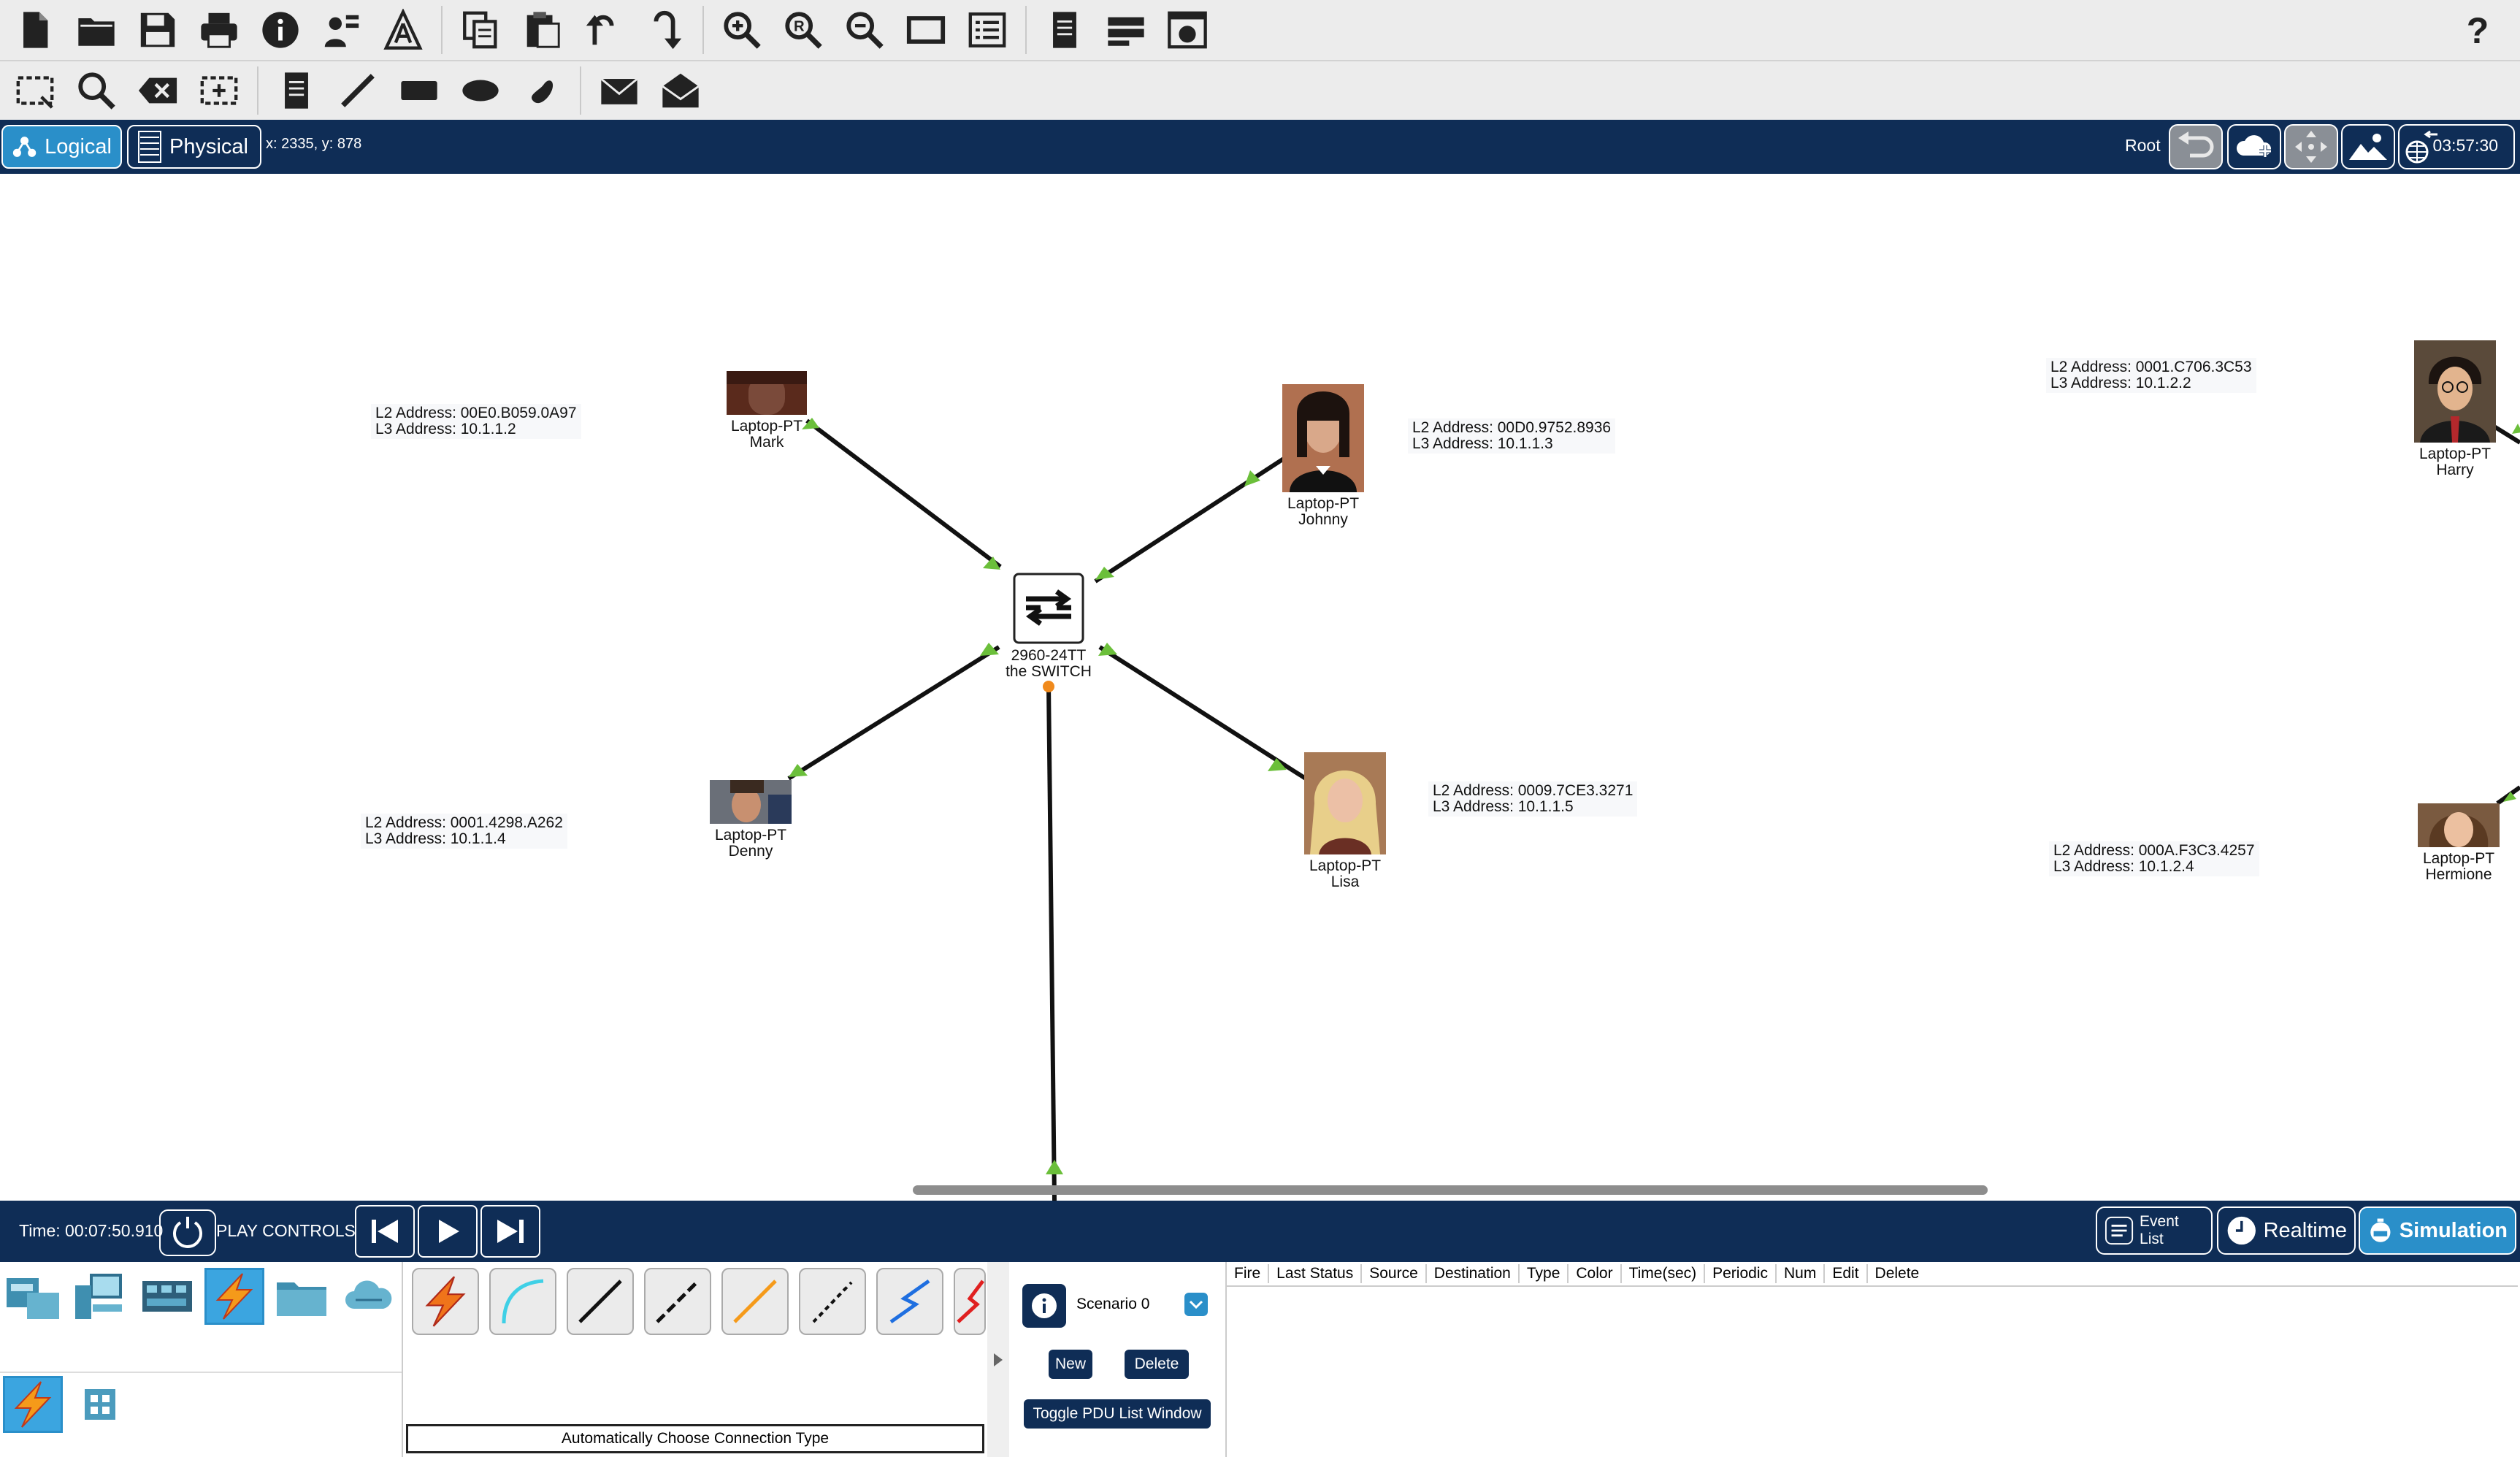  I want to click on realtime-mode-button: Realtime, so click(2286, 1230).